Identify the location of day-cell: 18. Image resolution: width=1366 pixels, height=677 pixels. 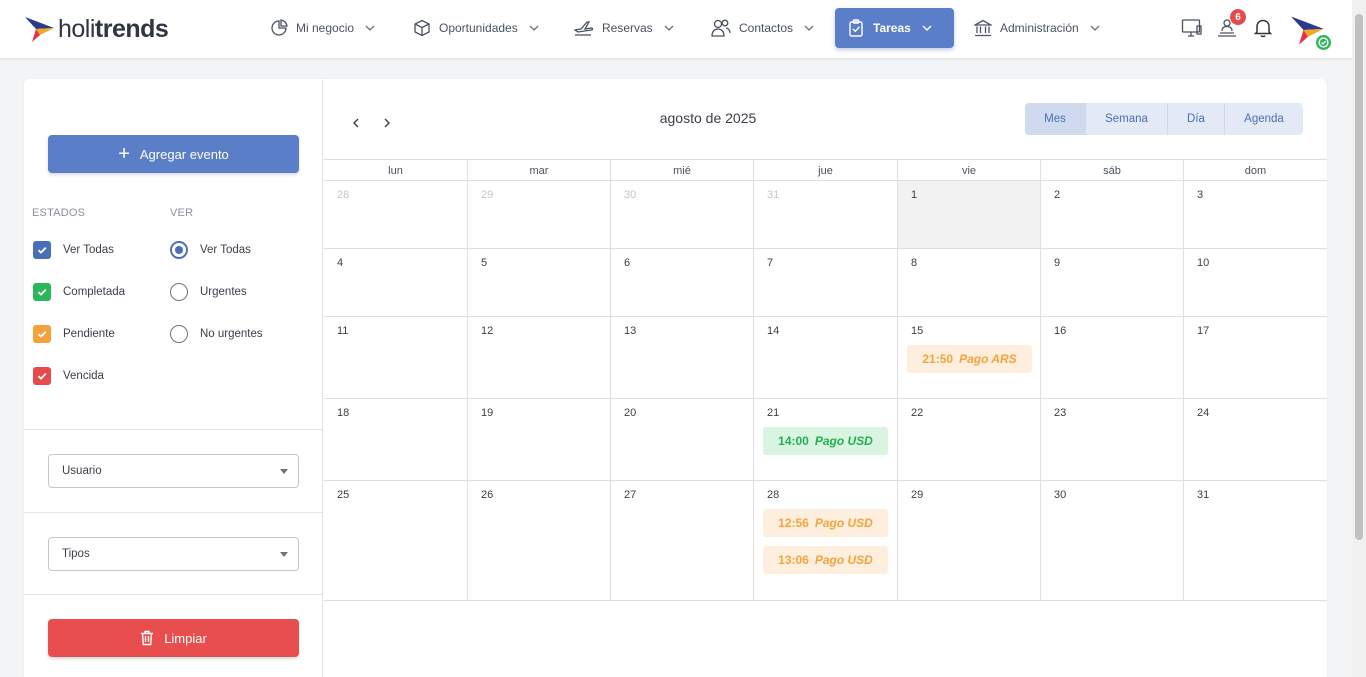
(395, 439).